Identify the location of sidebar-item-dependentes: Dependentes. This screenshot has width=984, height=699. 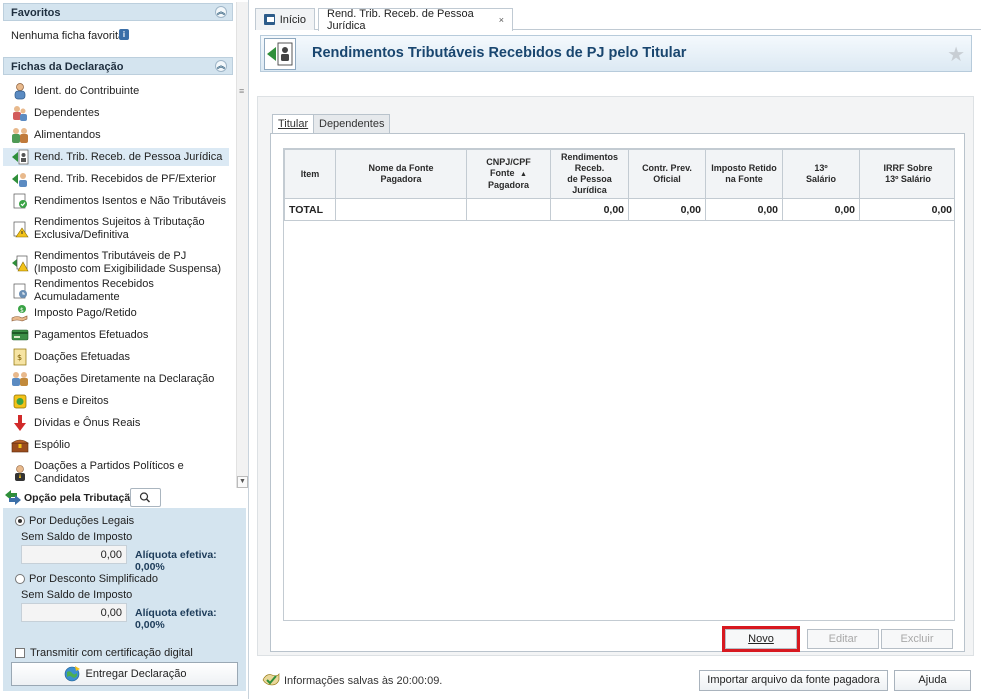
(116, 113).